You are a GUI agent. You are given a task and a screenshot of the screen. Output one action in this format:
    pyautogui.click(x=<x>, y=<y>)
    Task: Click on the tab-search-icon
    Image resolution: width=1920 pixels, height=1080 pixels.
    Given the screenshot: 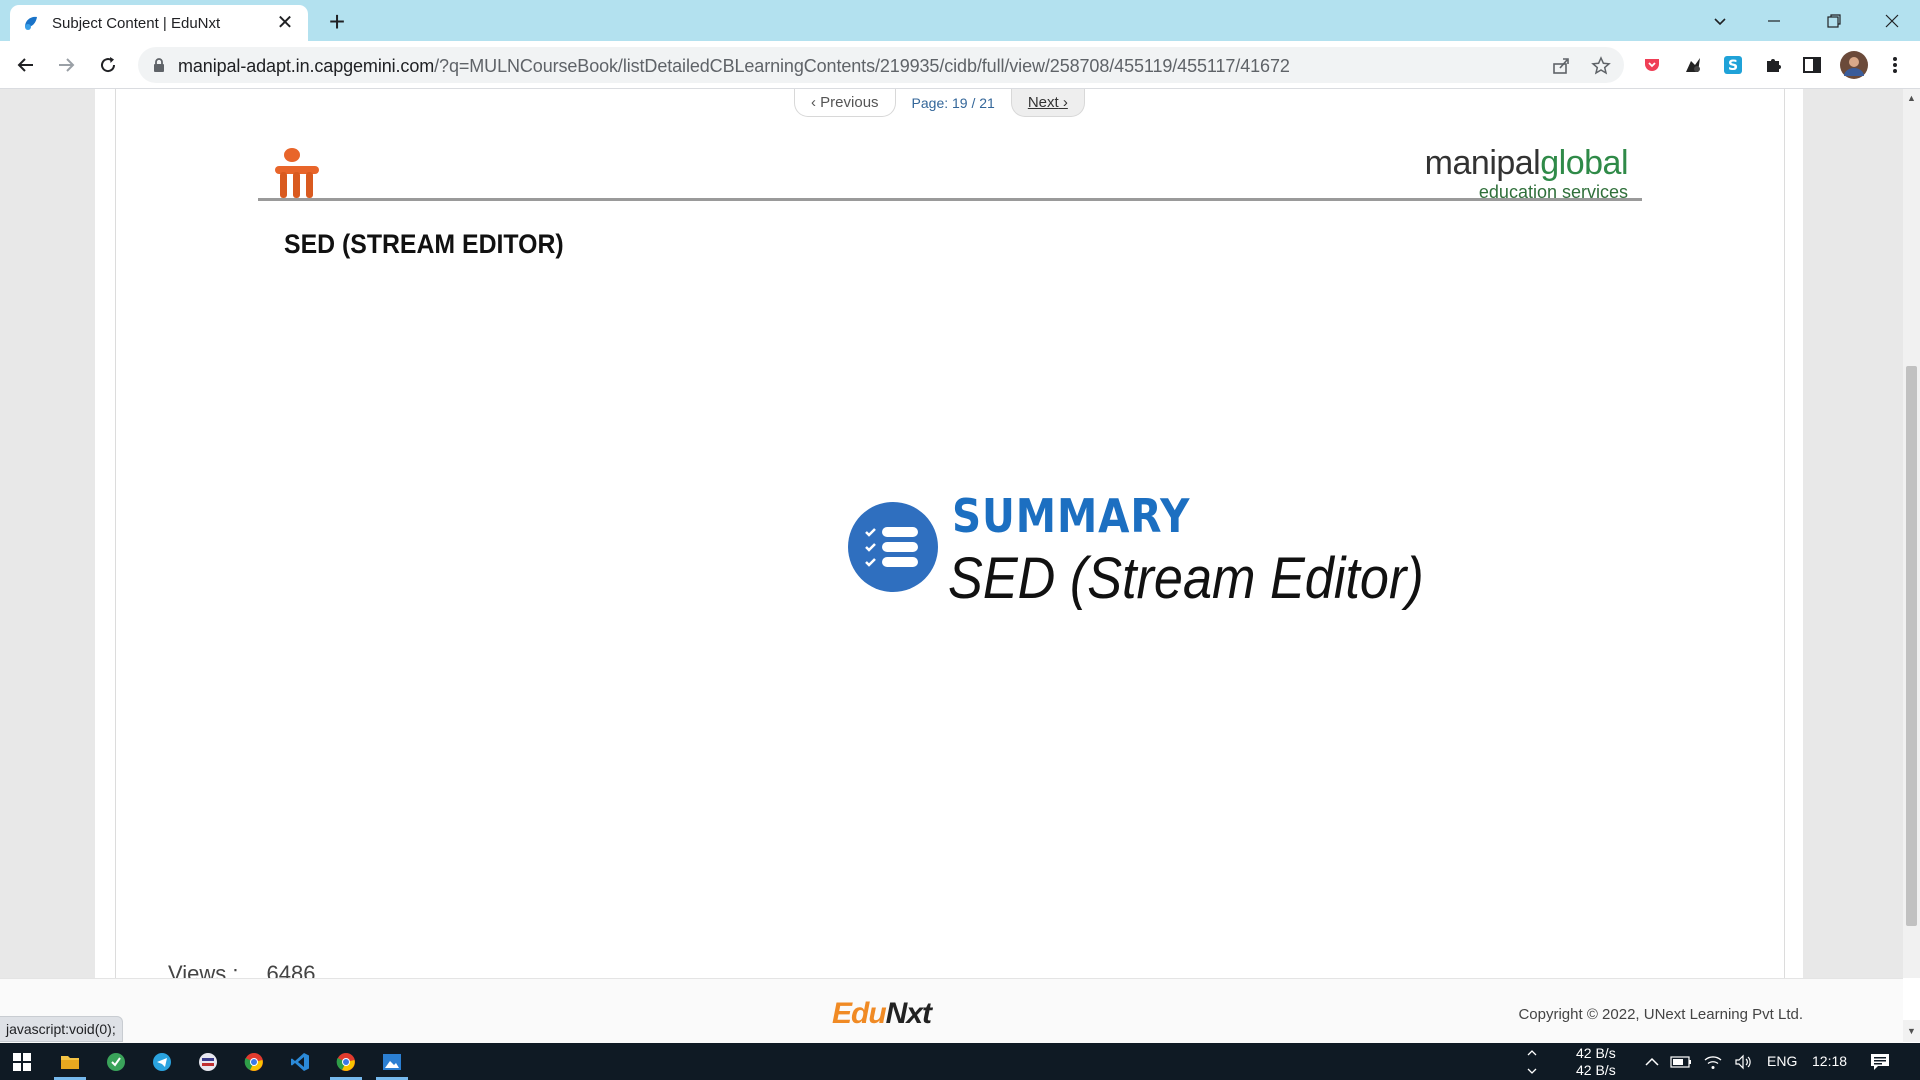 What is the action you would take?
    pyautogui.click(x=1720, y=20)
    